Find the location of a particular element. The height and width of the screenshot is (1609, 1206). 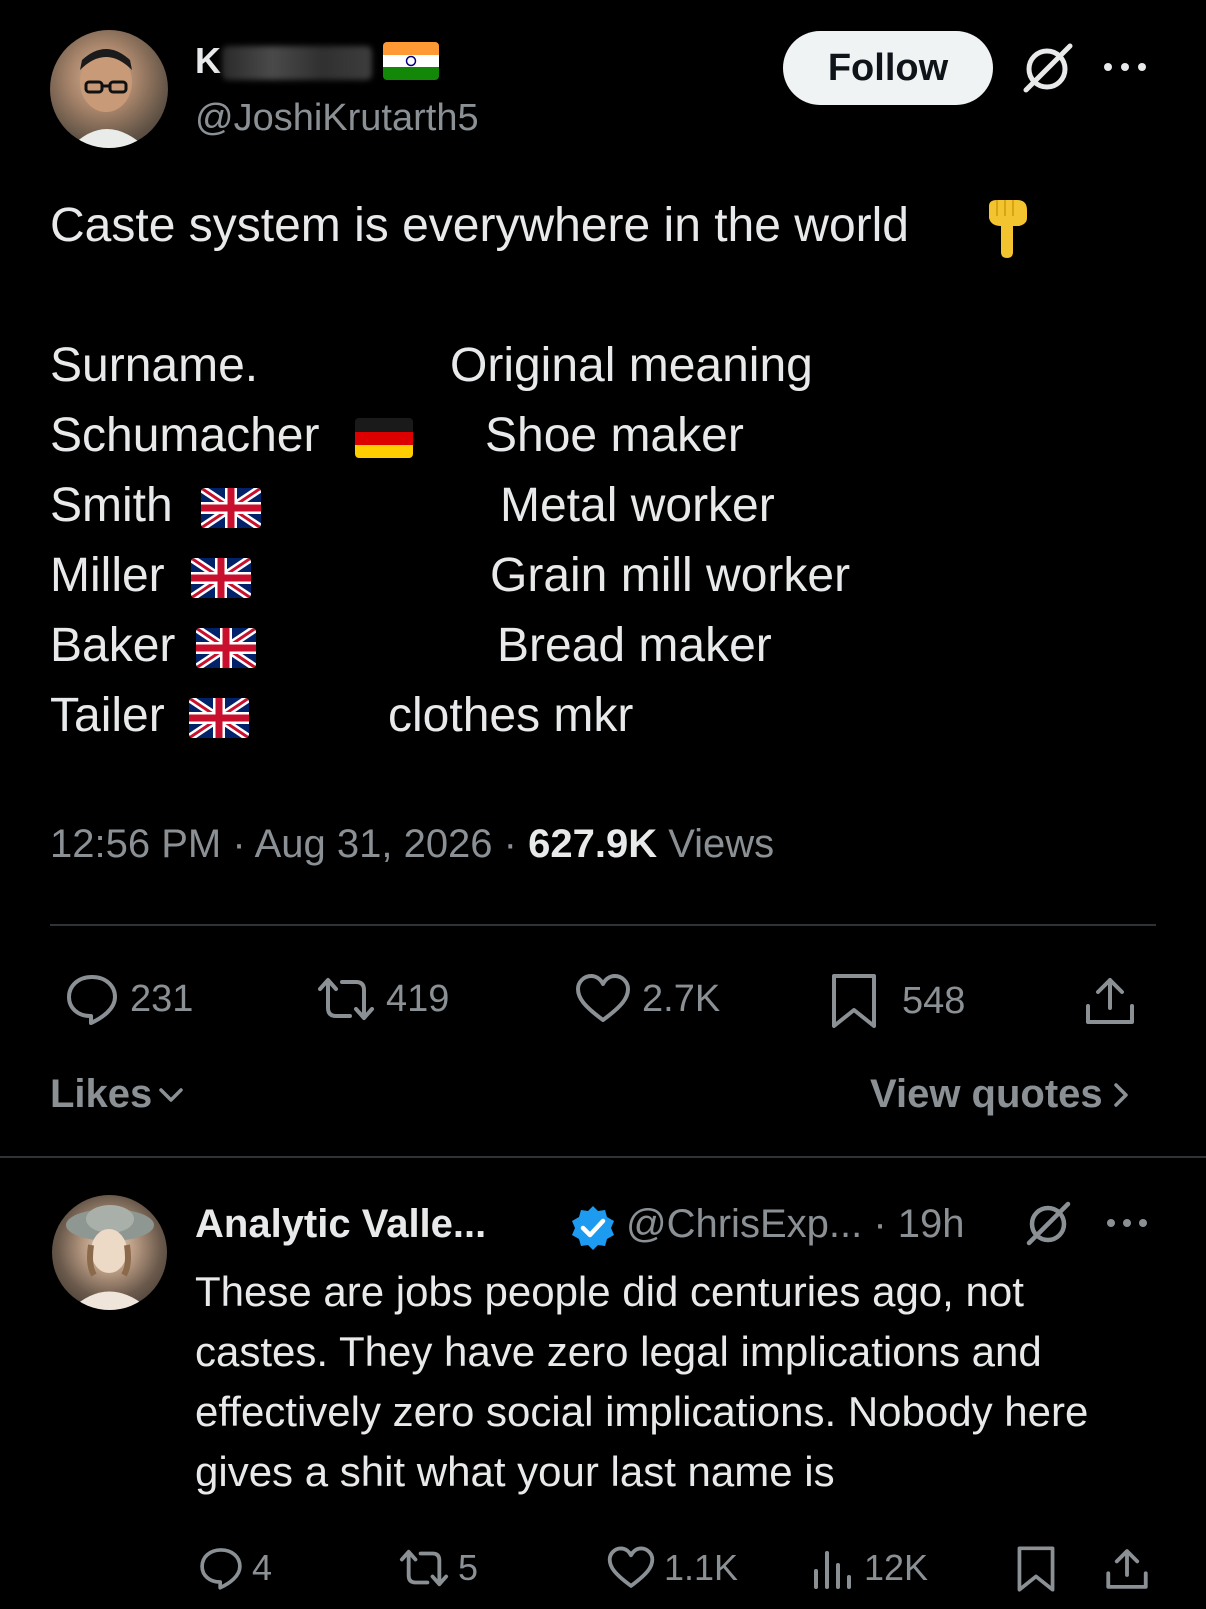

surname-row: Tailer is located at coordinates (107, 715).